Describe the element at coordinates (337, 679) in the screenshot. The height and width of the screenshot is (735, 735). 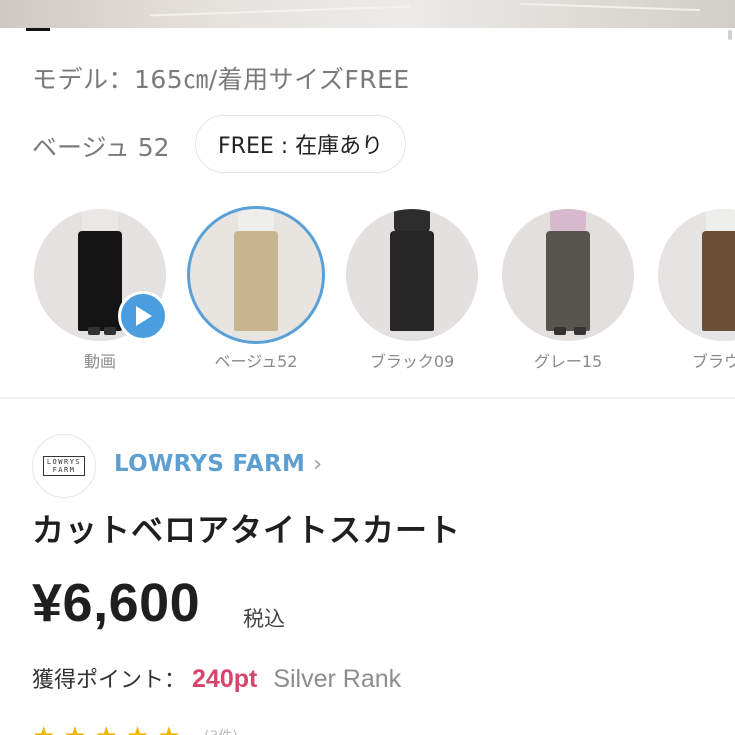
I see `member-rank: Silver Rank` at that location.